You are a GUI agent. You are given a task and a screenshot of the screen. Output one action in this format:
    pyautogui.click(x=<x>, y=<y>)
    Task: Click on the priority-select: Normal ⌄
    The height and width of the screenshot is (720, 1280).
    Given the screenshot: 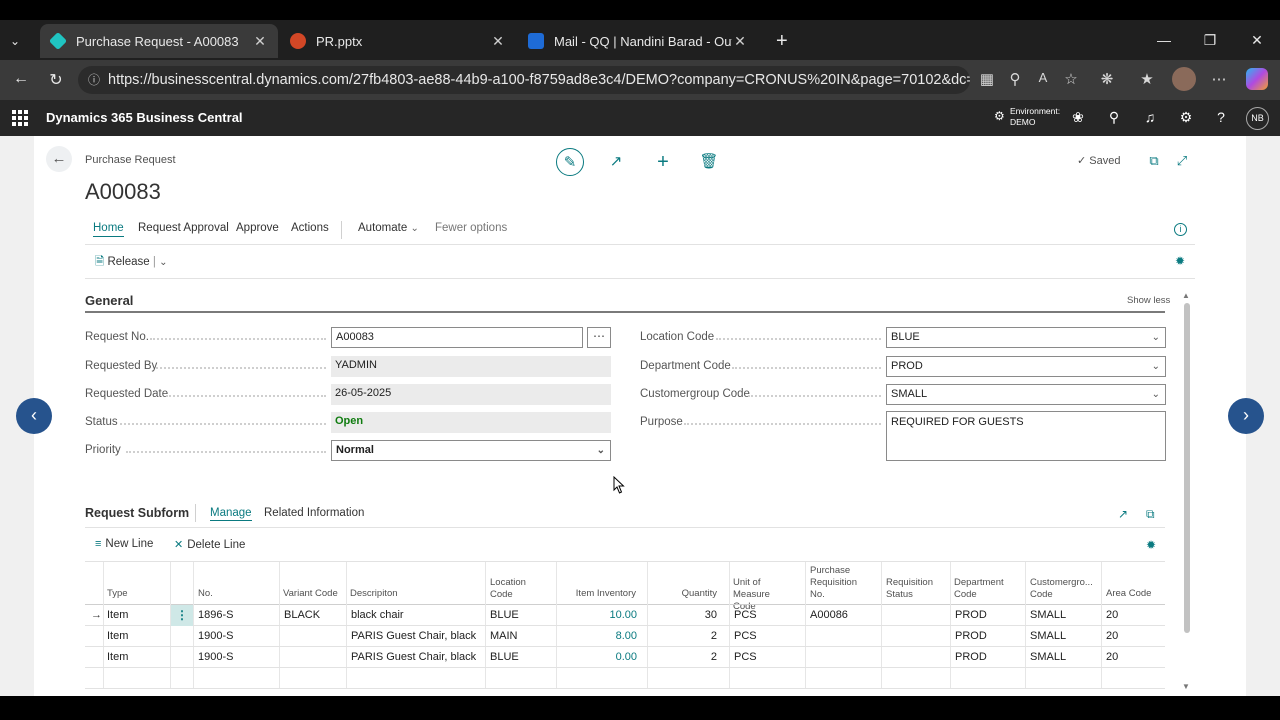 What is the action you would take?
    pyautogui.click(x=471, y=450)
    